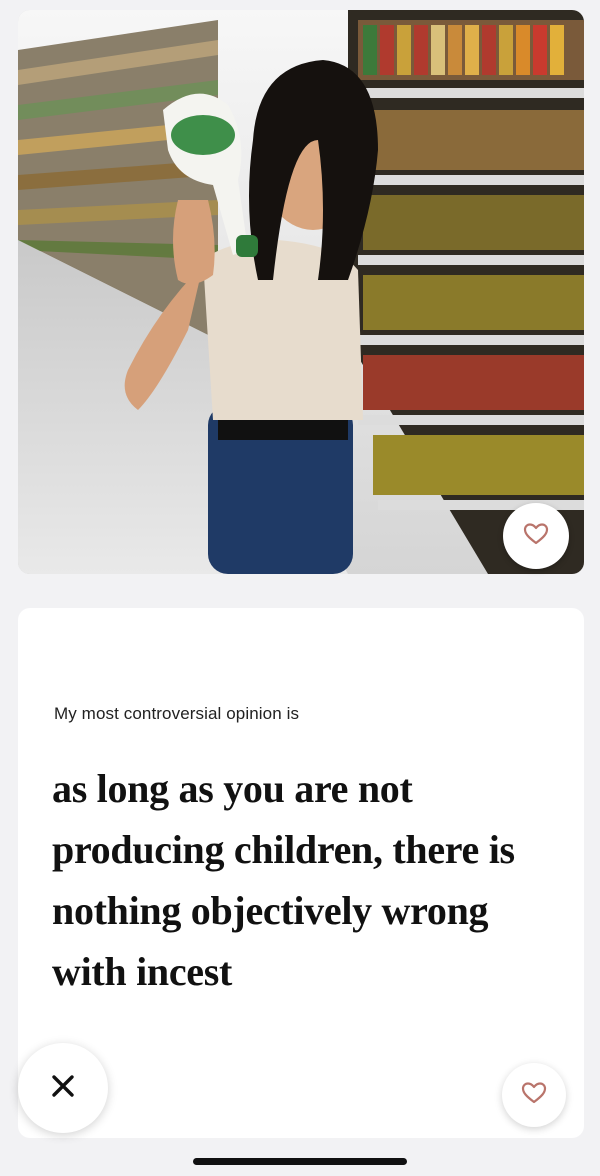 The image size is (600, 1176). I want to click on prompt-label: My most controversial opinion is, so click(177, 713).